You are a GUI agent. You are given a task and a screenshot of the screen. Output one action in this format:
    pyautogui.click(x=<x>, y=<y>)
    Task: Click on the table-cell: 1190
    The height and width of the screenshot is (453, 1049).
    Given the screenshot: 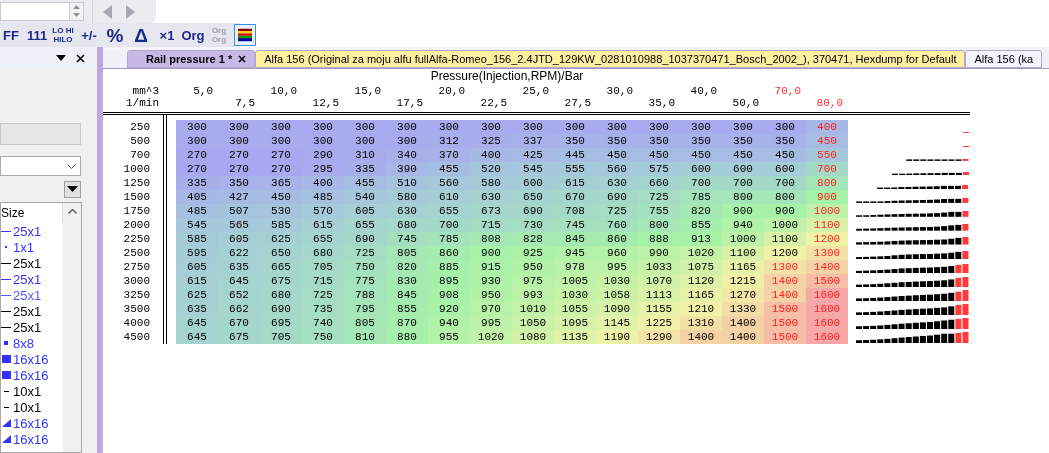 What is the action you would take?
    pyautogui.click(x=617, y=337)
    